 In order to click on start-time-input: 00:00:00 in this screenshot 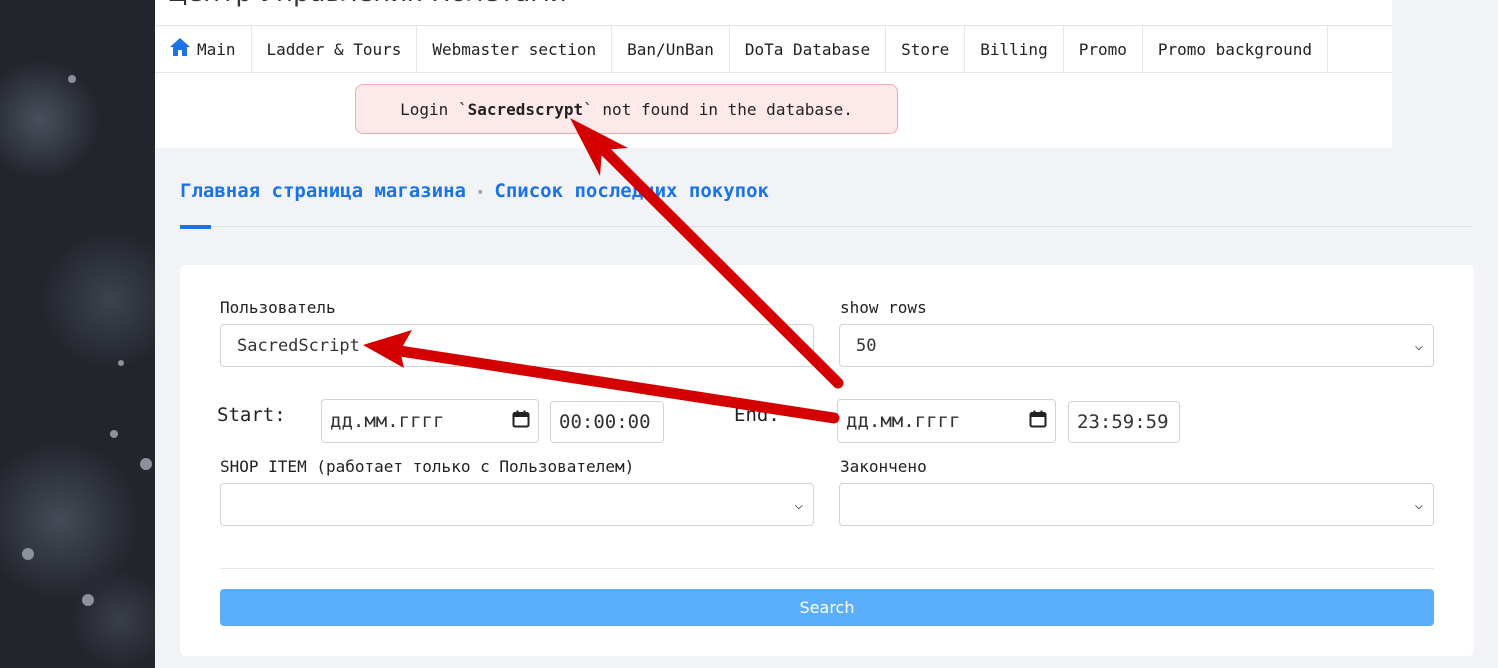, I will do `click(607, 422)`.